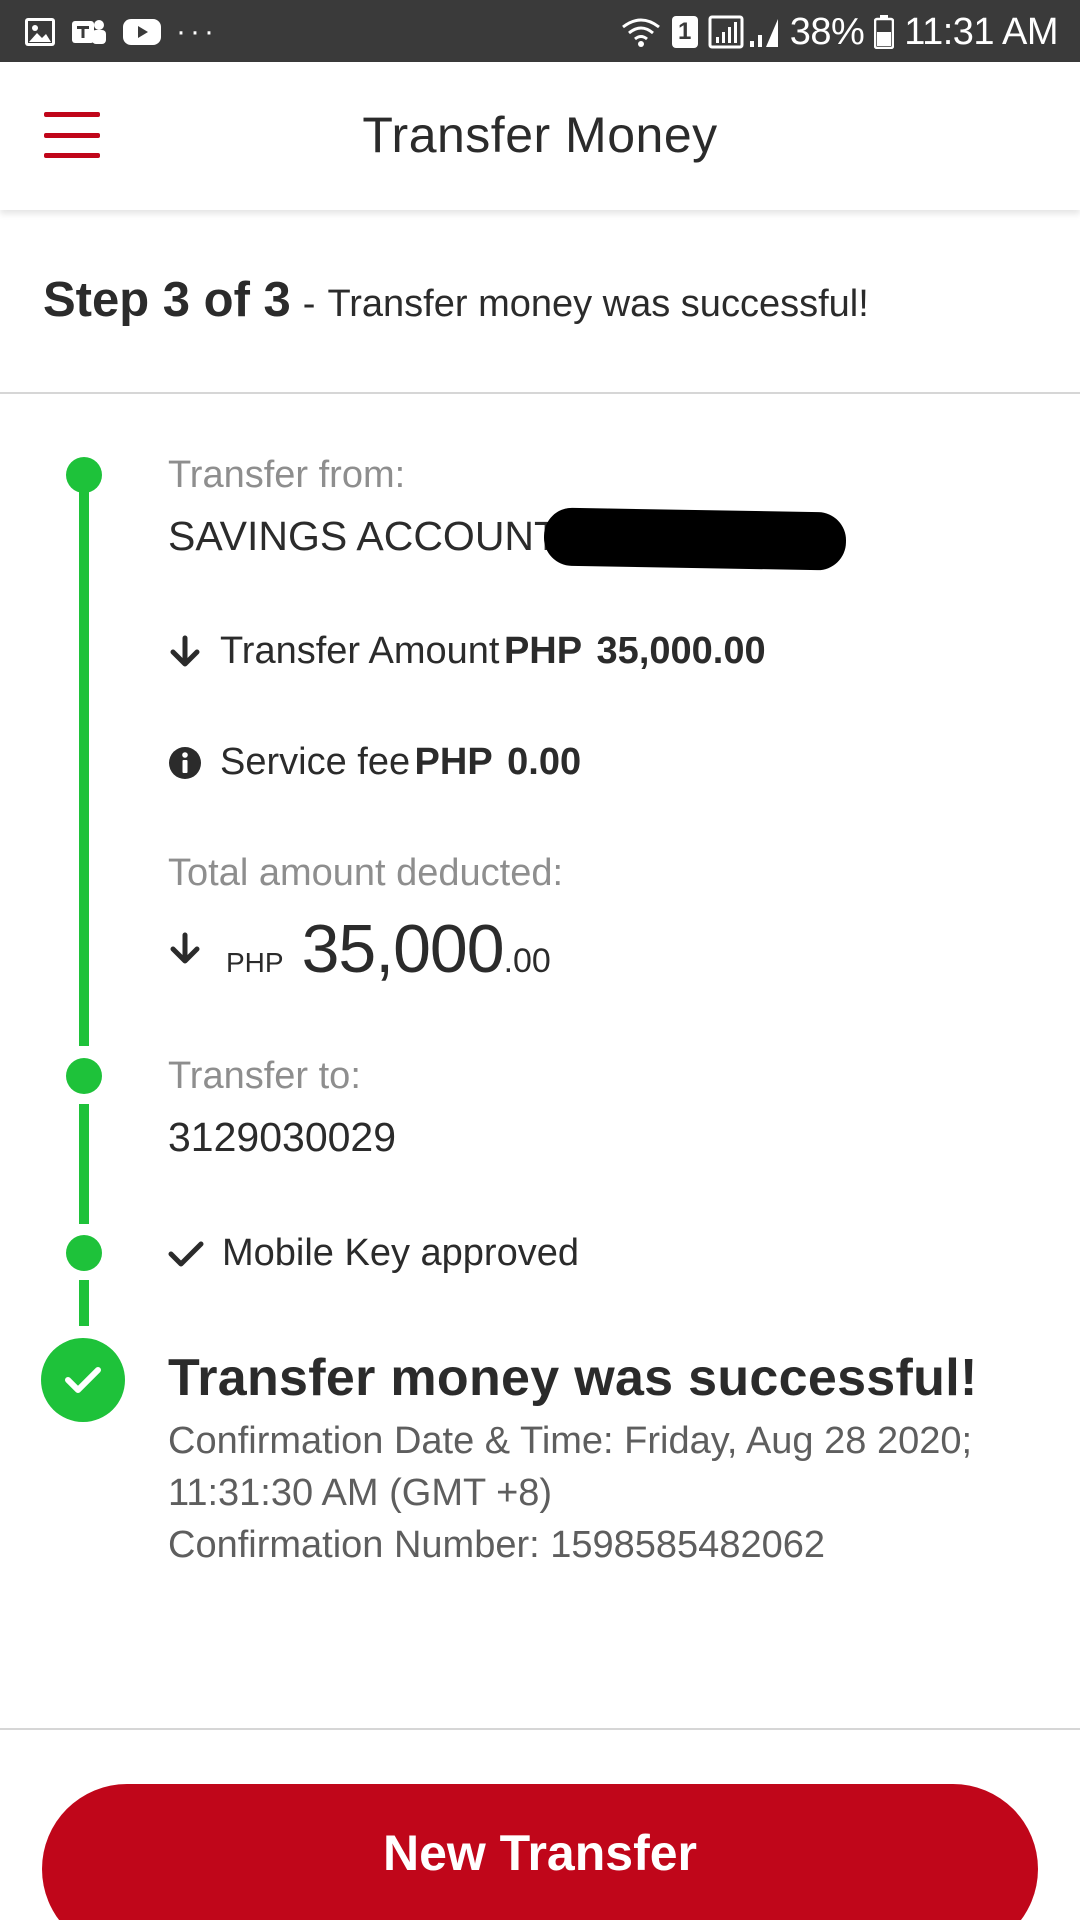 This screenshot has height=1920, width=1080. What do you see at coordinates (884, 32) in the screenshot?
I see `battery-icon` at bounding box center [884, 32].